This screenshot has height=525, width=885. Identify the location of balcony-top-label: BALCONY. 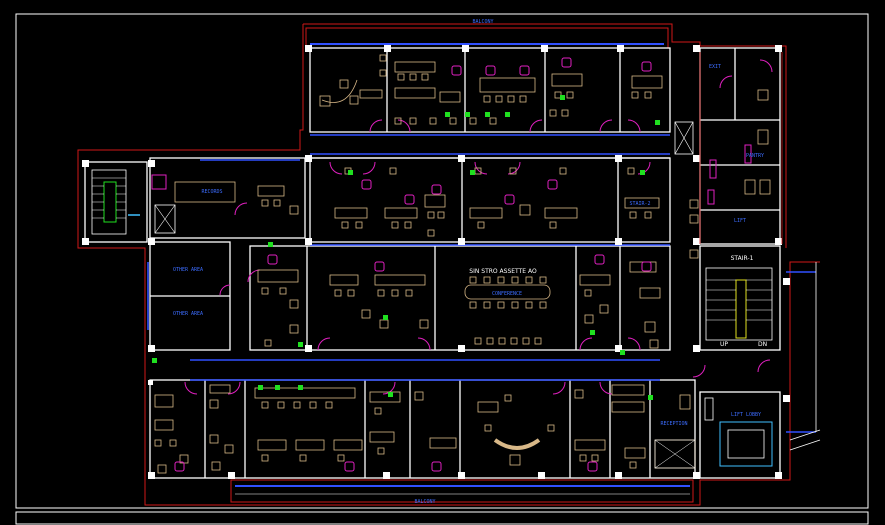
(482, 22).